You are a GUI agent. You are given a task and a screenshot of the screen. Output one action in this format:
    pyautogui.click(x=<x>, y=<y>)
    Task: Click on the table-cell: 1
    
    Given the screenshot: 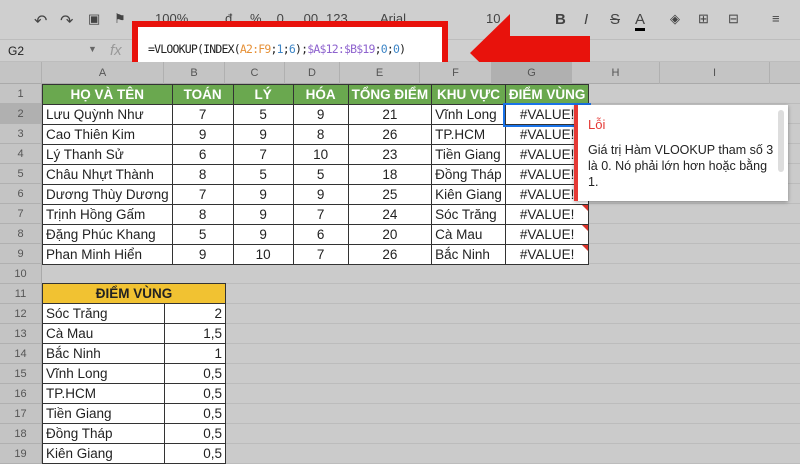 What is the action you would take?
    pyautogui.click(x=195, y=353)
    